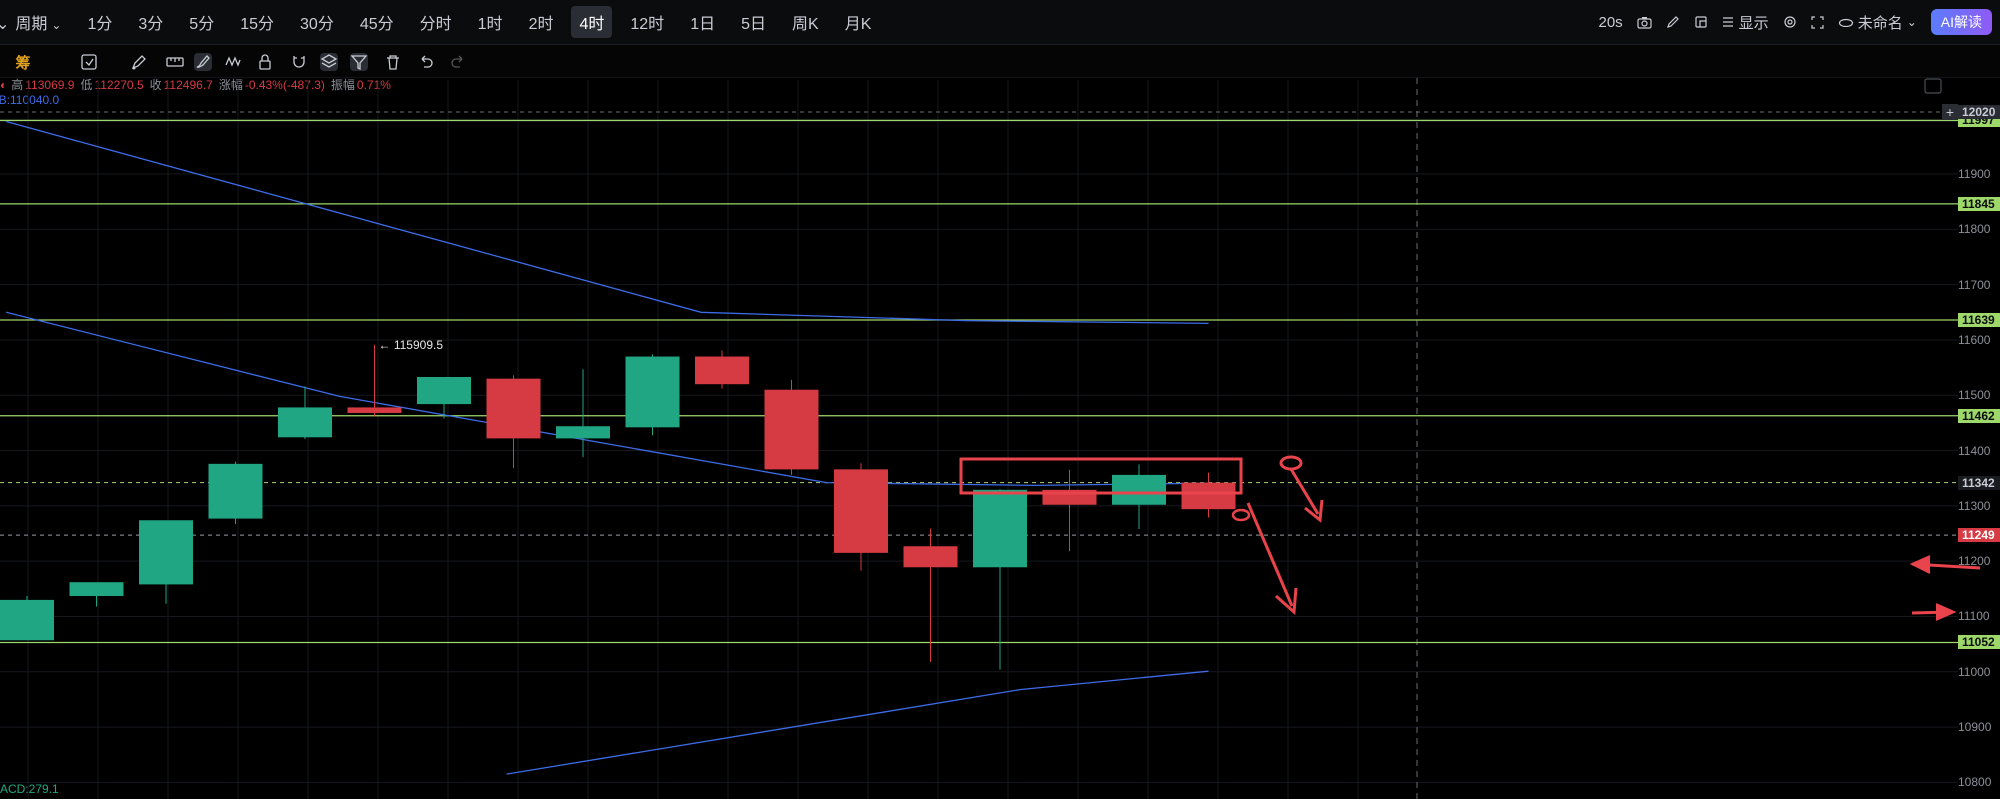  I want to click on timeframe-3: 15分, so click(257, 22).